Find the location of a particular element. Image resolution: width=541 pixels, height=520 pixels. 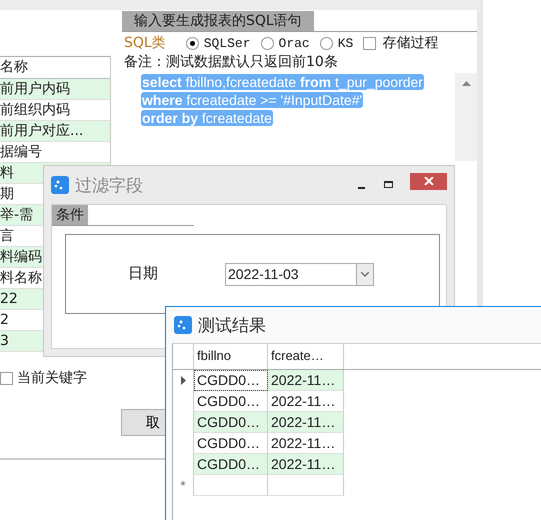

scroll-up-icon is located at coordinates (466, 83).